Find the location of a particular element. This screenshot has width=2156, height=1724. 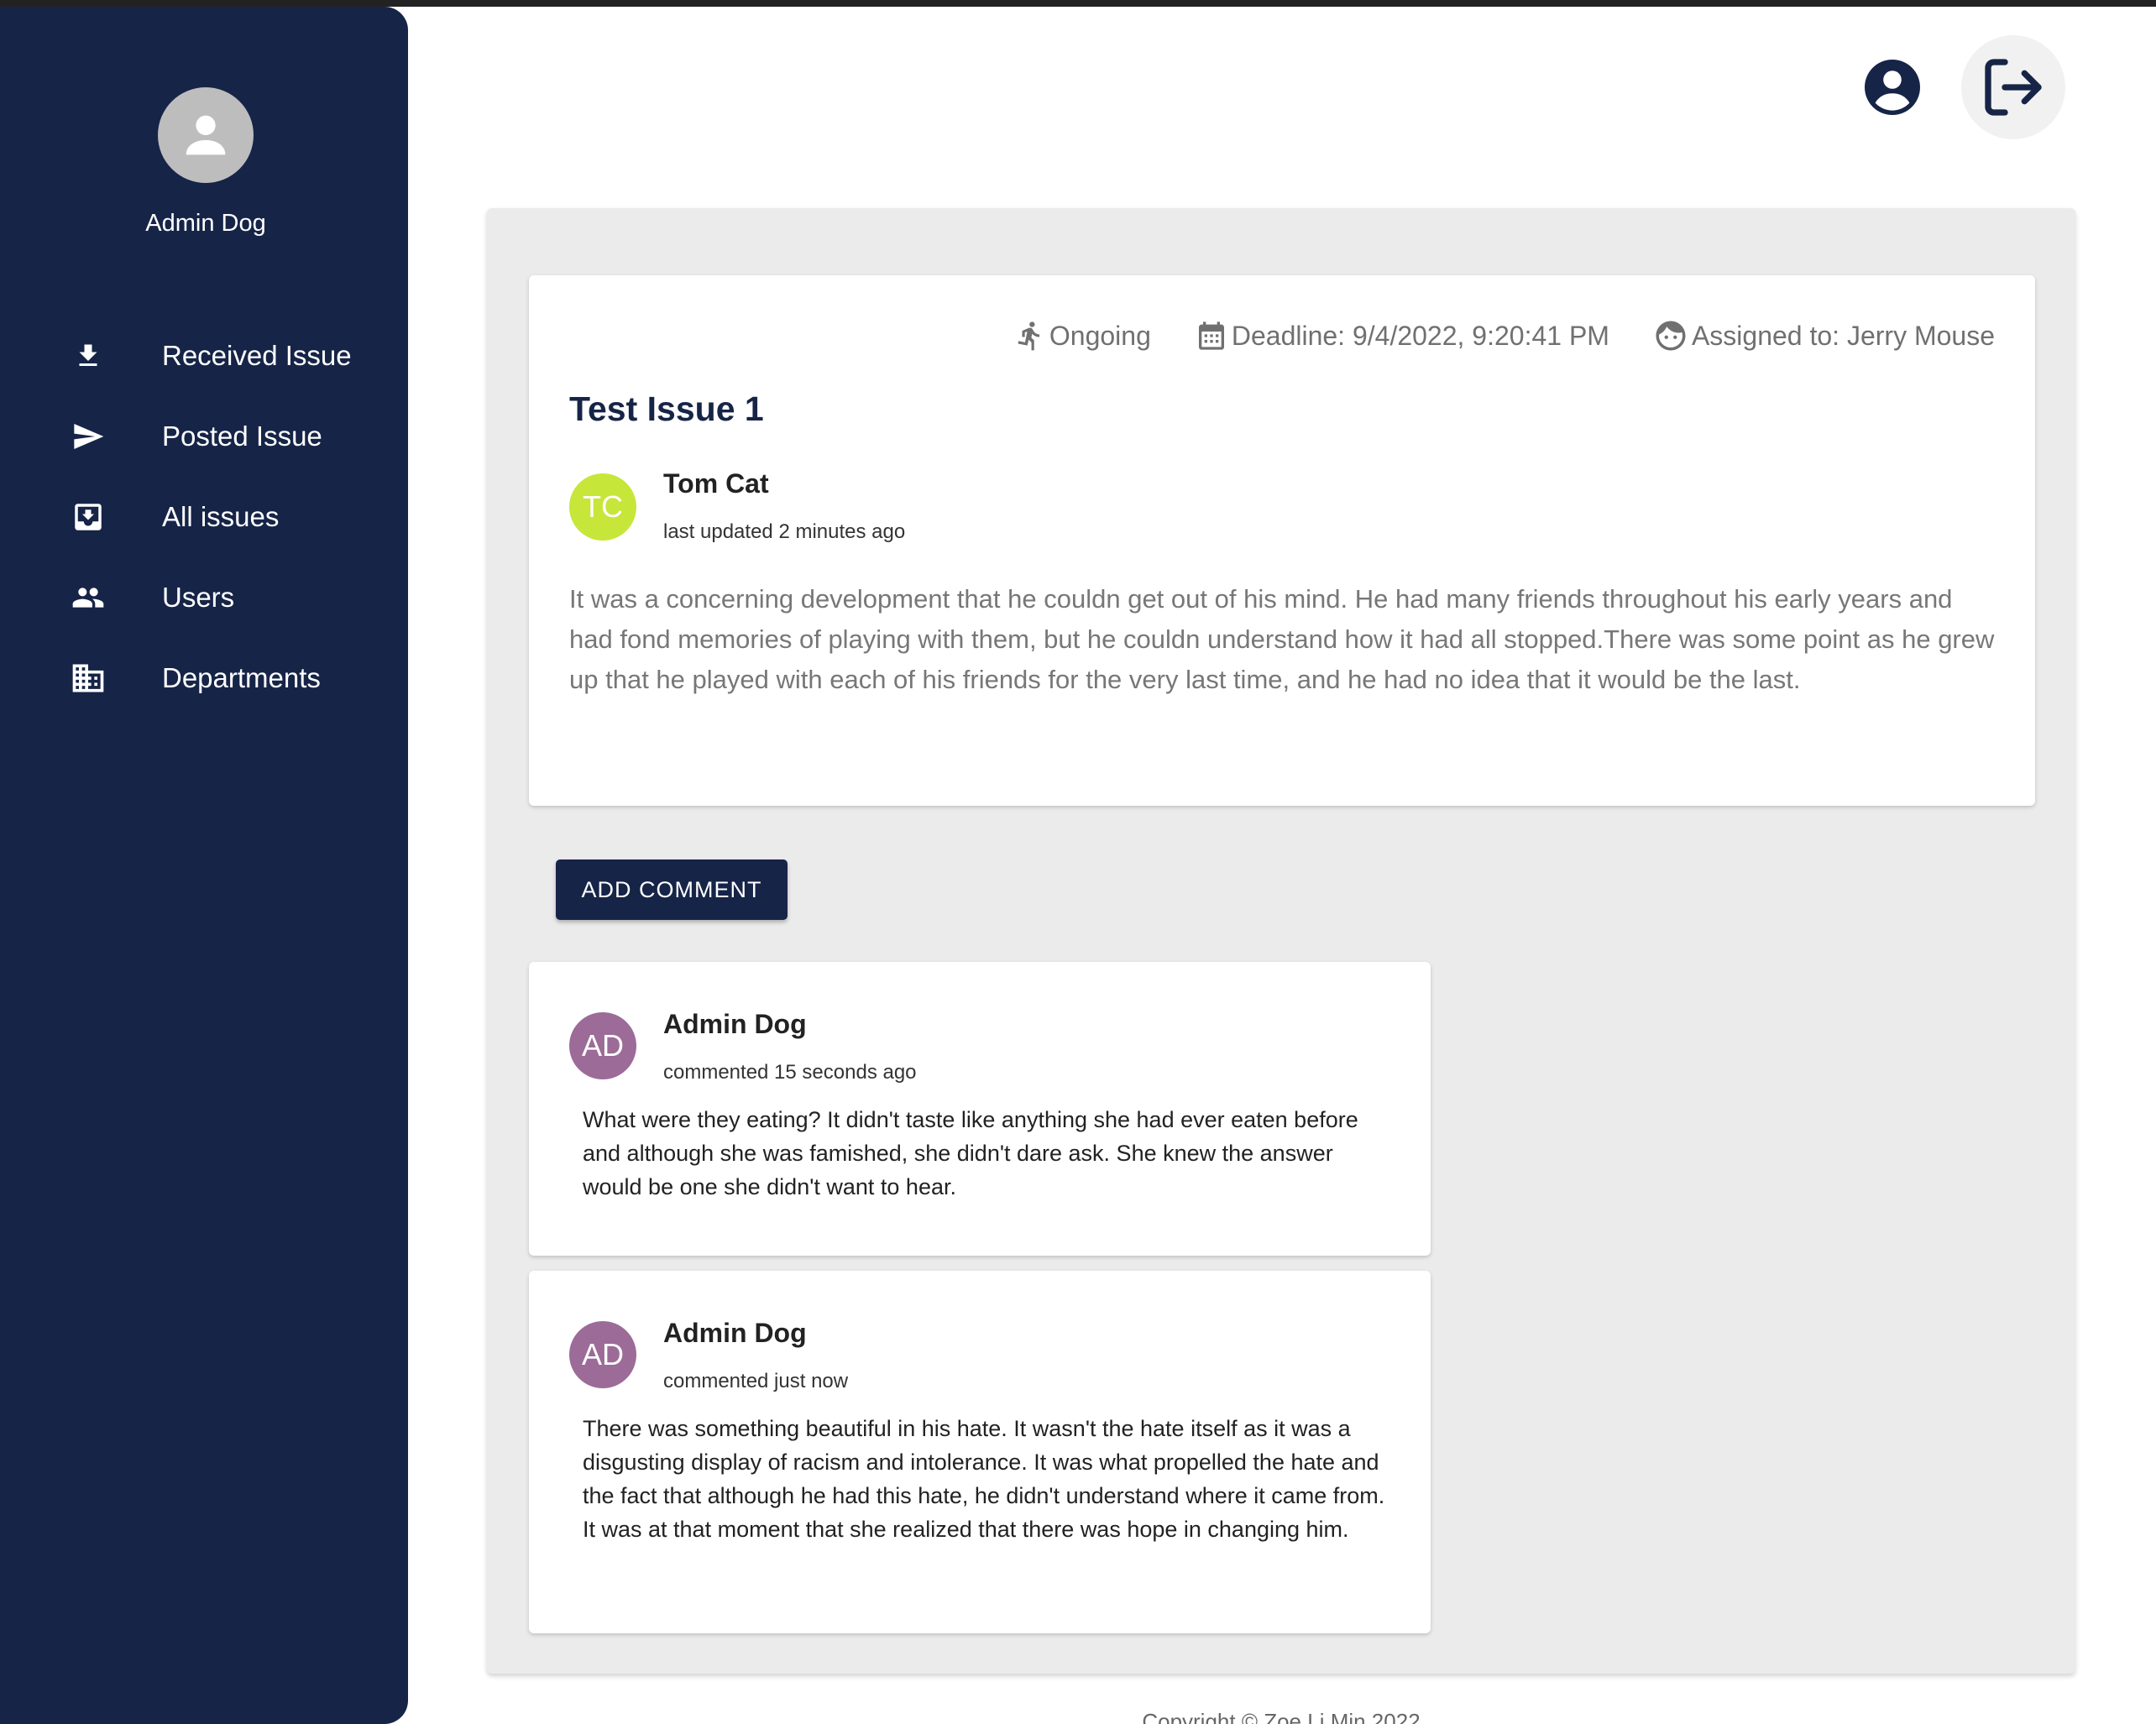

sidebar-item-departments: Departments is located at coordinates (204, 678).